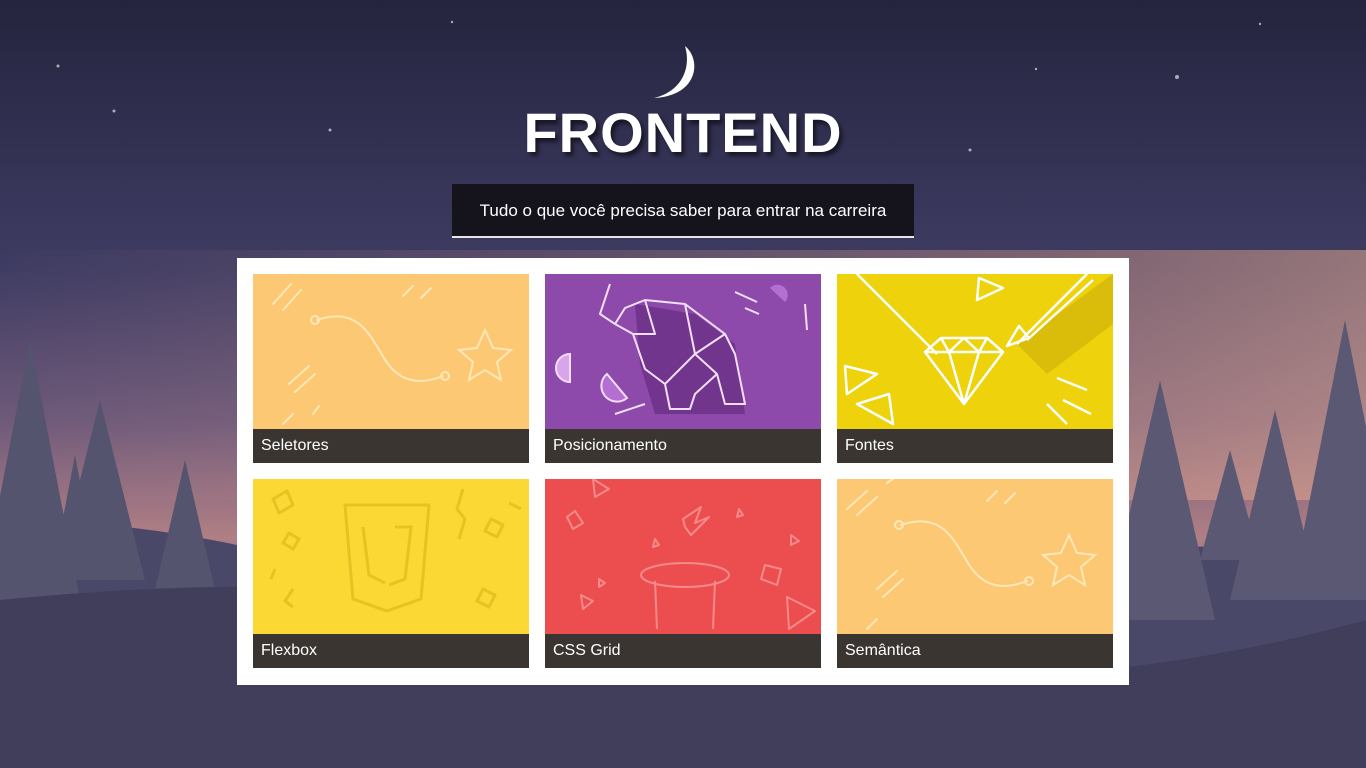 The height and width of the screenshot is (768, 1366). What do you see at coordinates (975, 651) in the screenshot?
I see `topic-card-label: Semântica` at bounding box center [975, 651].